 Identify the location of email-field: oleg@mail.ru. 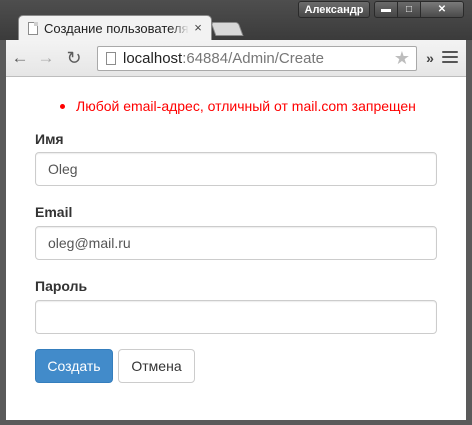
(236, 243).